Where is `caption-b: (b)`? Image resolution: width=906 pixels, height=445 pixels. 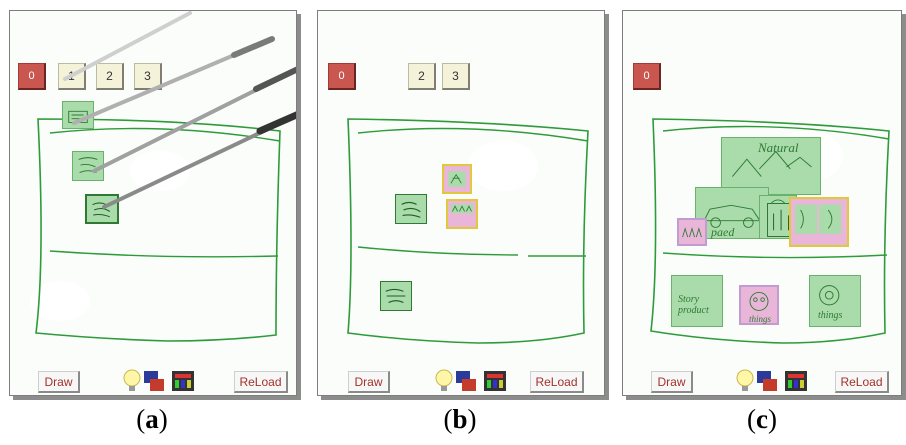 caption-b: (b) is located at coordinates (460, 419).